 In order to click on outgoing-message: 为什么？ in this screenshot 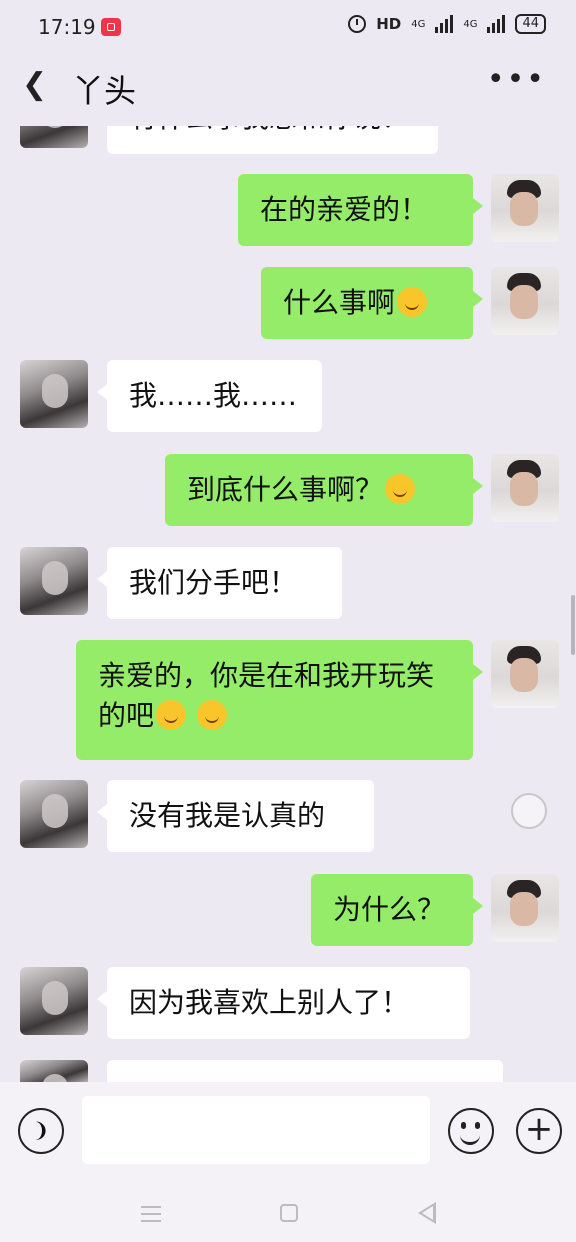, I will do `click(397, 910)`.